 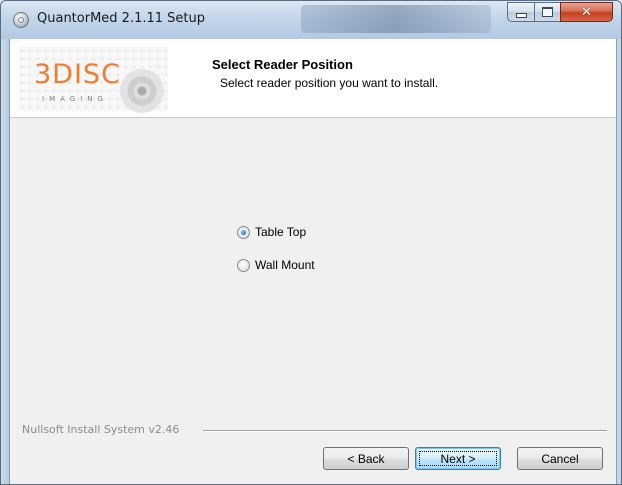 I want to click on close-icon: ✕, so click(x=586, y=12).